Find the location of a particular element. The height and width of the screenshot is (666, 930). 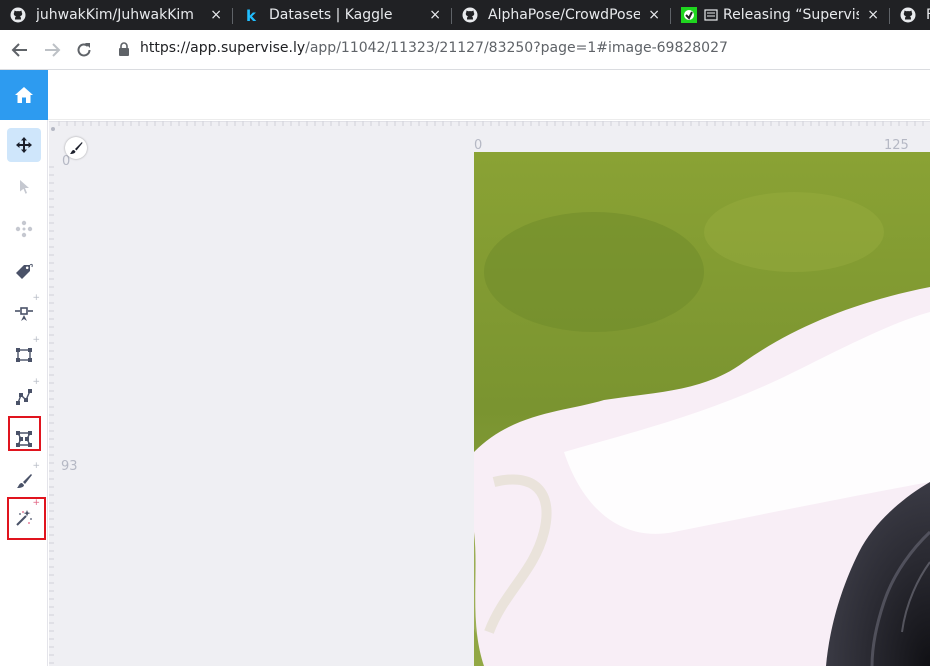

tool-sidebar: + + + + + is located at coordinates (24, 393).